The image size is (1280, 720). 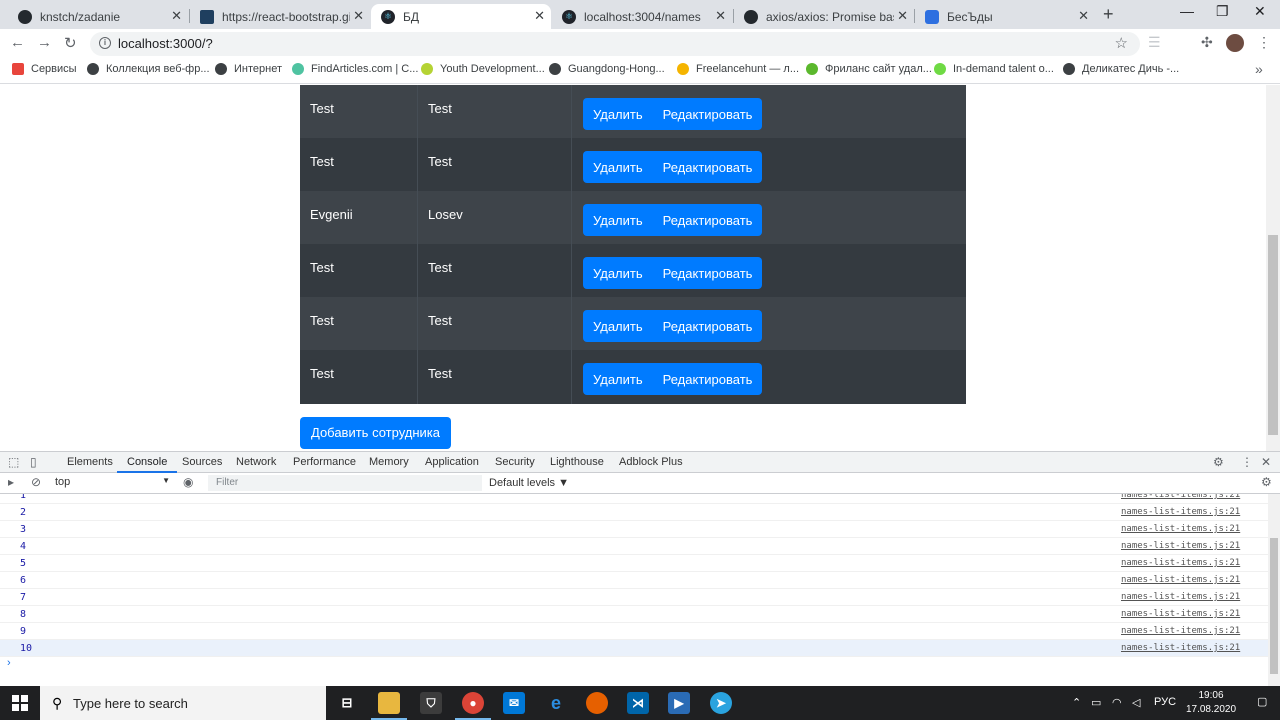 I want to click on console-prompt: ›, so click(x=9, y=663).